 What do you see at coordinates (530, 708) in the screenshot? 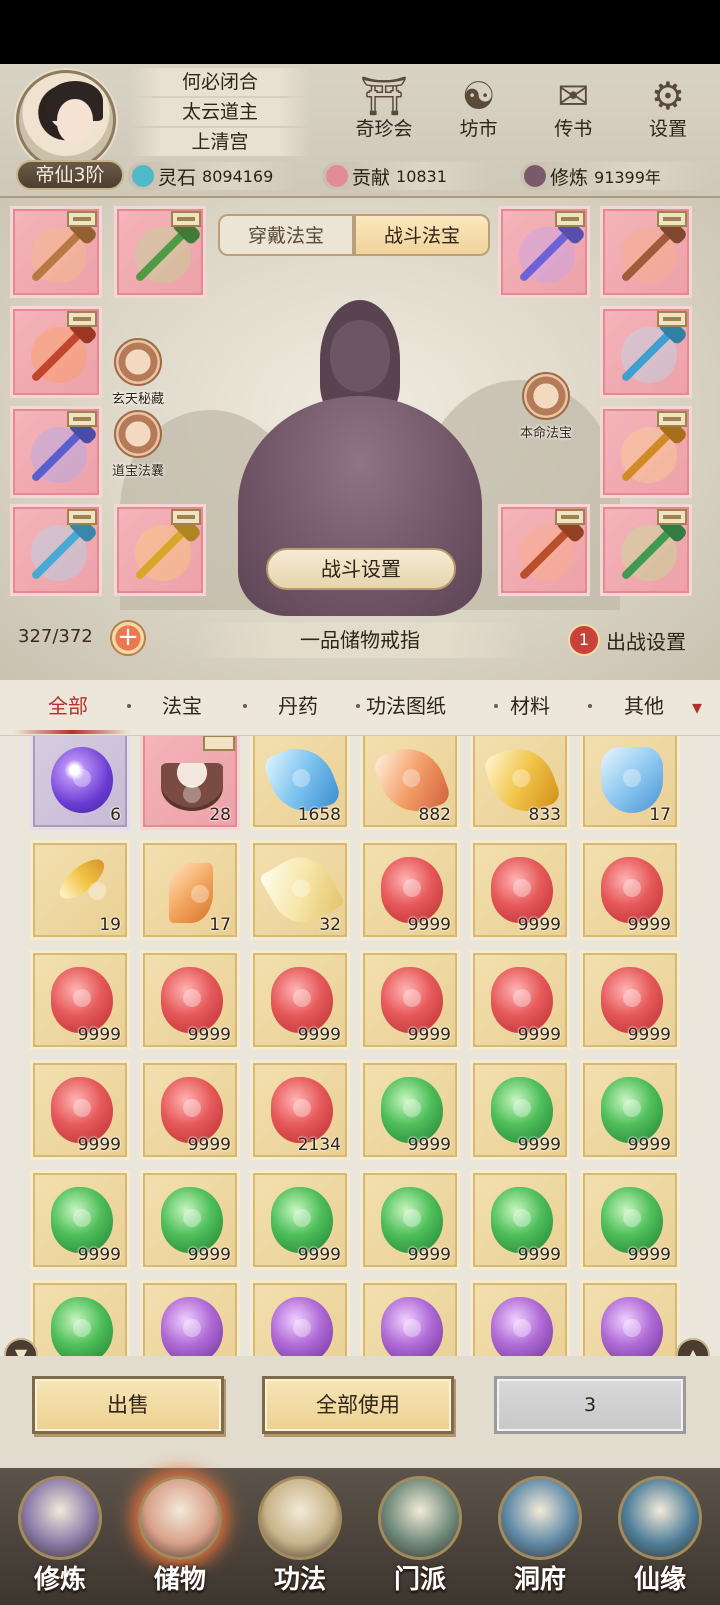
I see `tab-materials: 材料` at bounding box center [530, 708].